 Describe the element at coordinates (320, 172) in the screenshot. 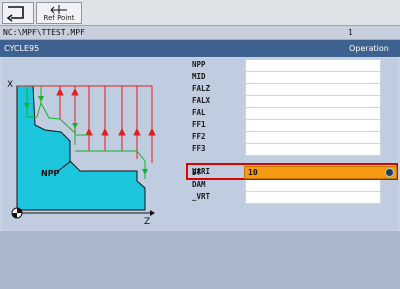

I see `param-field-vari: 10` at that location.